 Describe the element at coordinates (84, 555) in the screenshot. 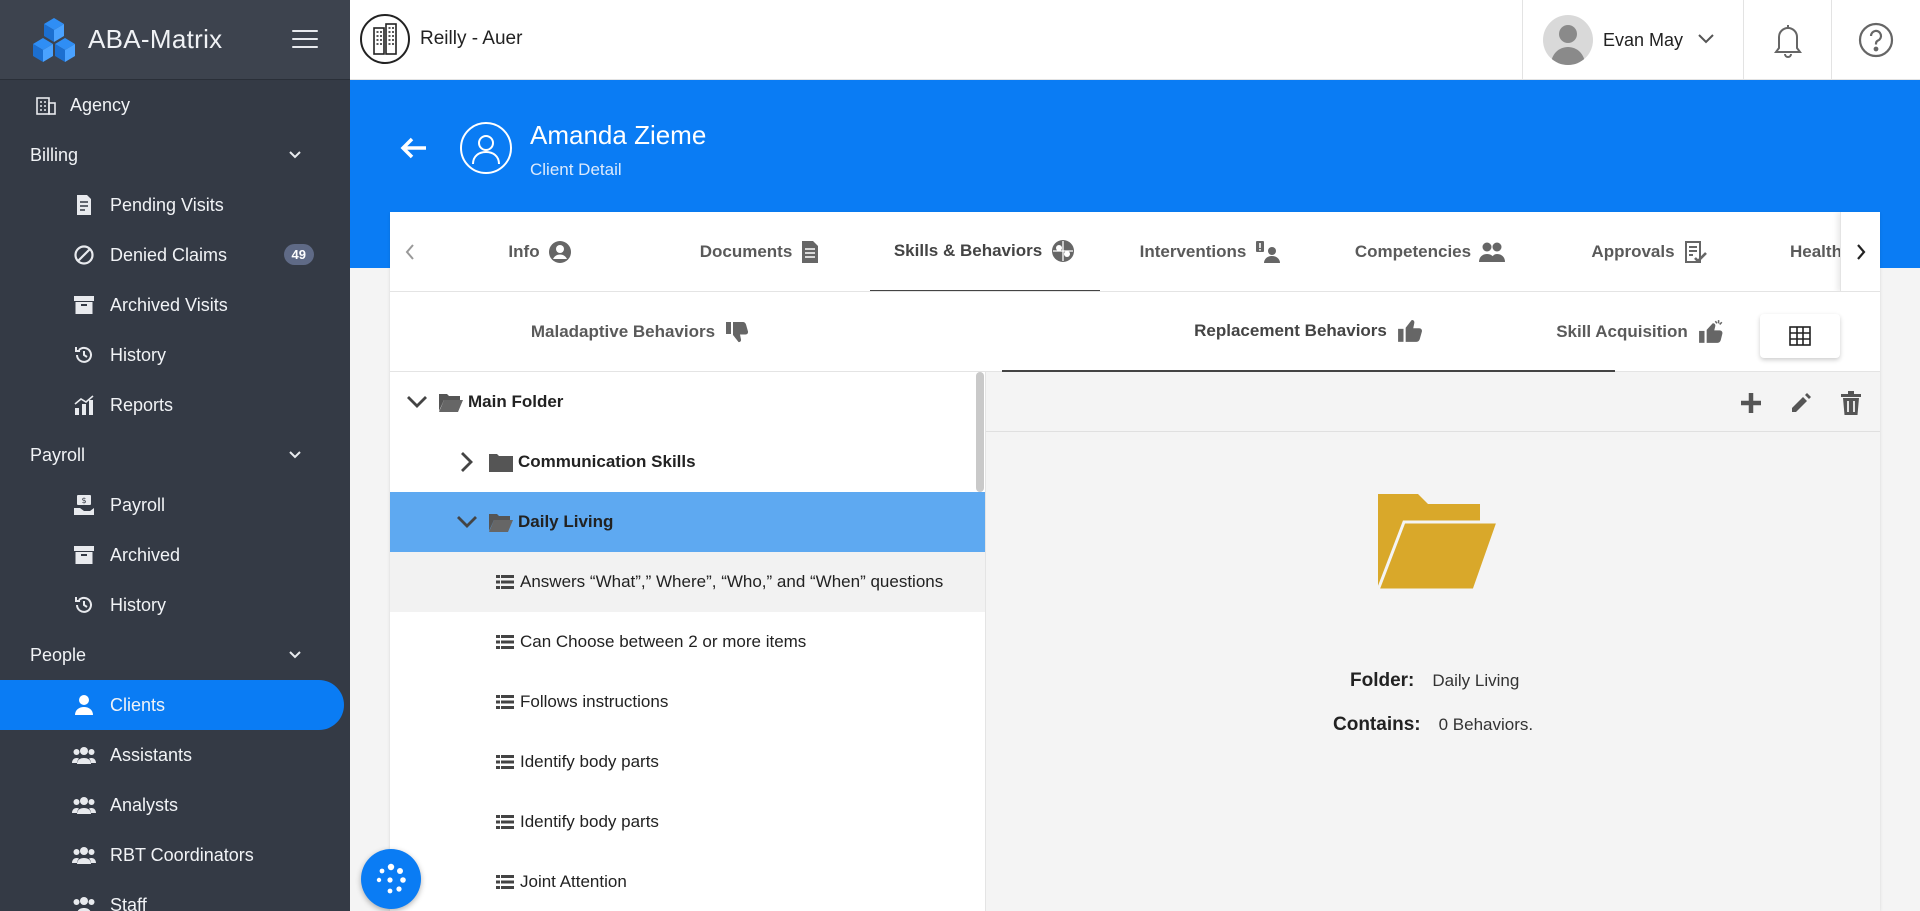

I see `archive-icon` at that location.